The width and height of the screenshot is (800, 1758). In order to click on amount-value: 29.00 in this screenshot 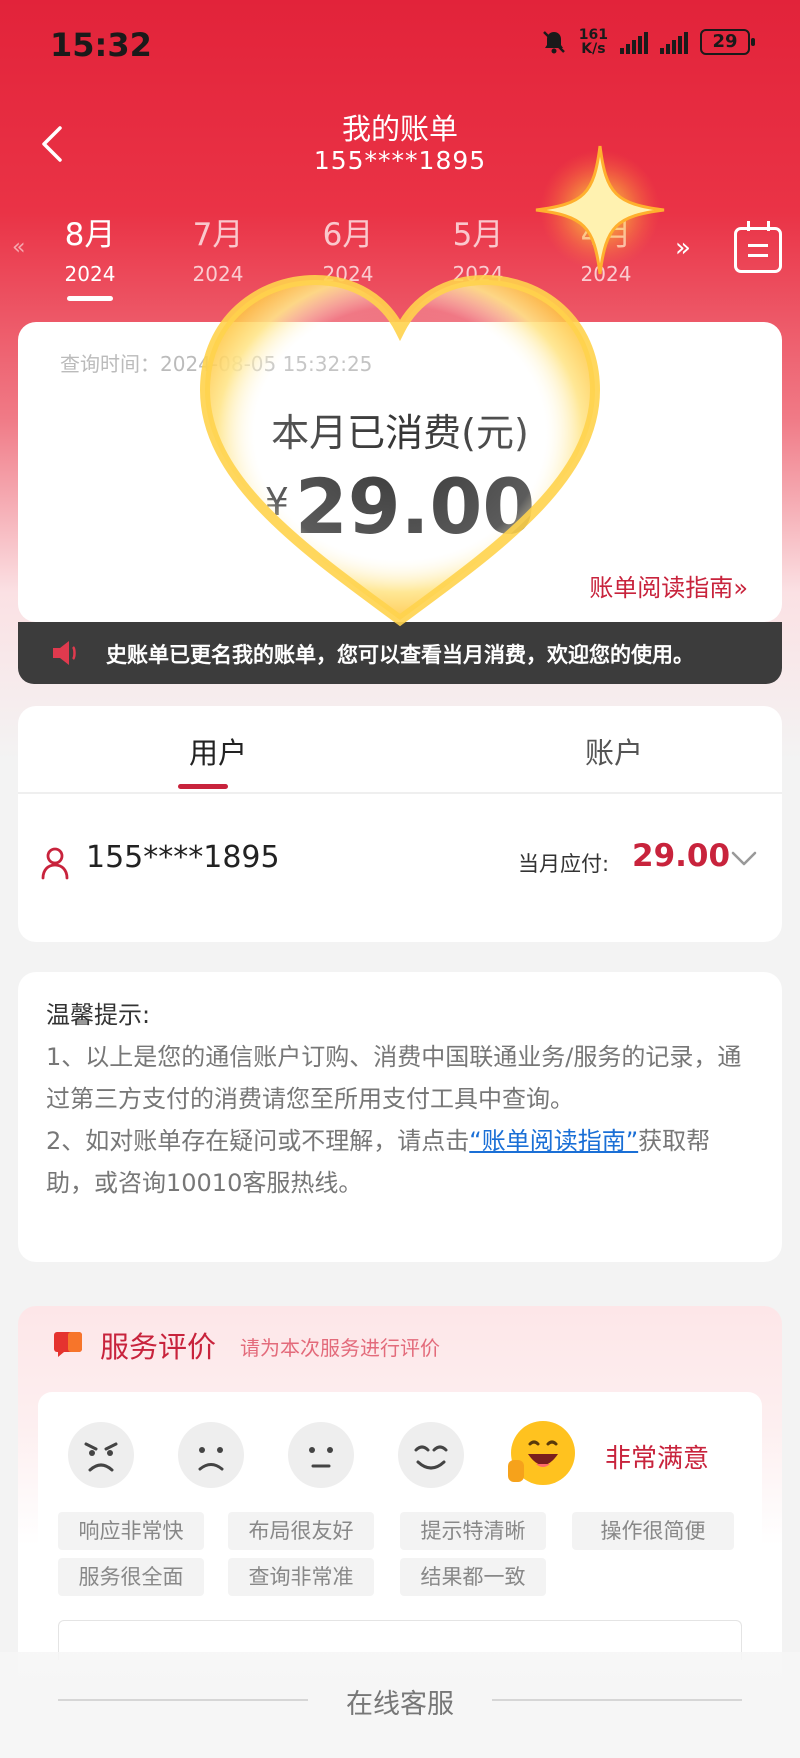, I will do `click(415, 506)`.